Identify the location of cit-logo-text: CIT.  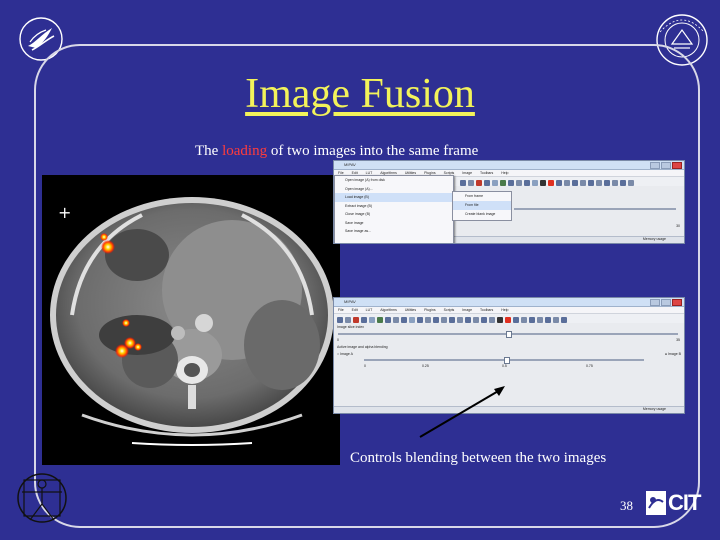
(684, 502).